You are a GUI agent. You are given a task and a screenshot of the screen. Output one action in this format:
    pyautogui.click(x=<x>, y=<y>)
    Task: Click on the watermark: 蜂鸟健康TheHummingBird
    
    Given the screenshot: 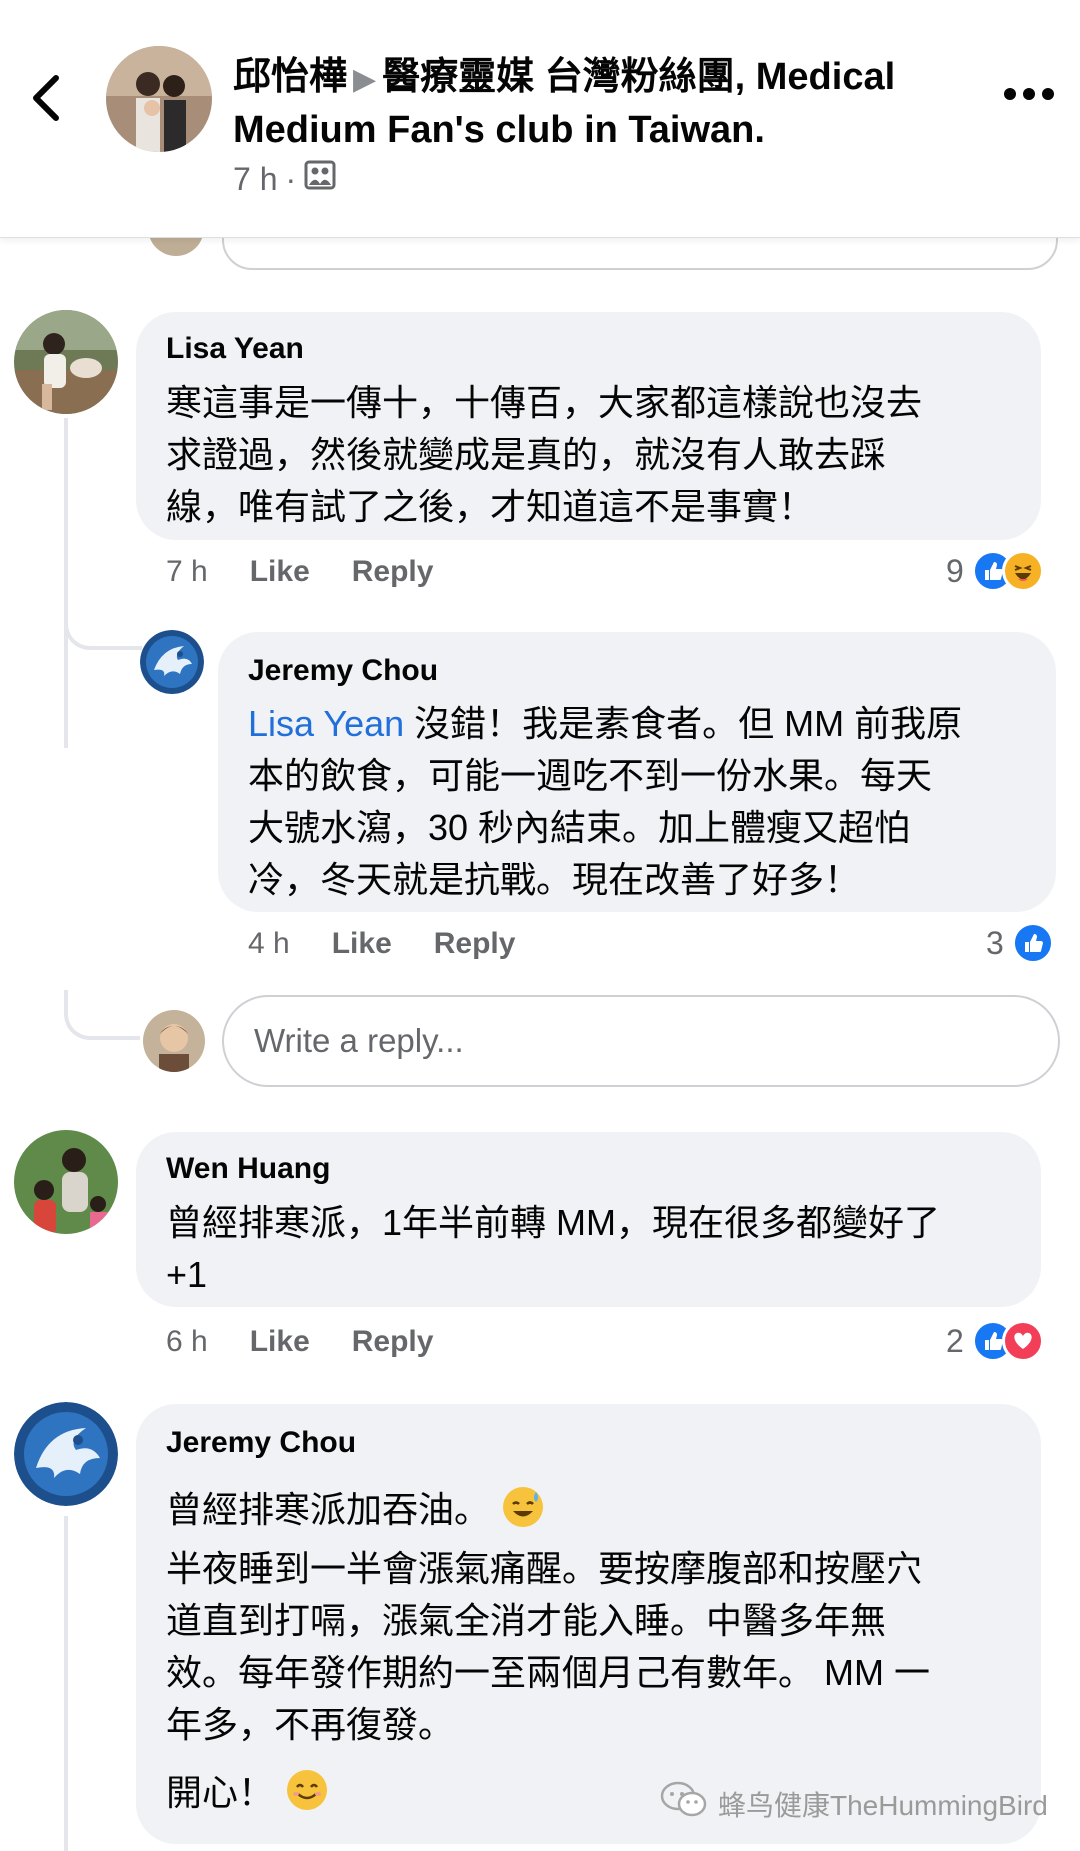 What is the action you would take?
    pyautogui.click(x=854, y=1803)
    